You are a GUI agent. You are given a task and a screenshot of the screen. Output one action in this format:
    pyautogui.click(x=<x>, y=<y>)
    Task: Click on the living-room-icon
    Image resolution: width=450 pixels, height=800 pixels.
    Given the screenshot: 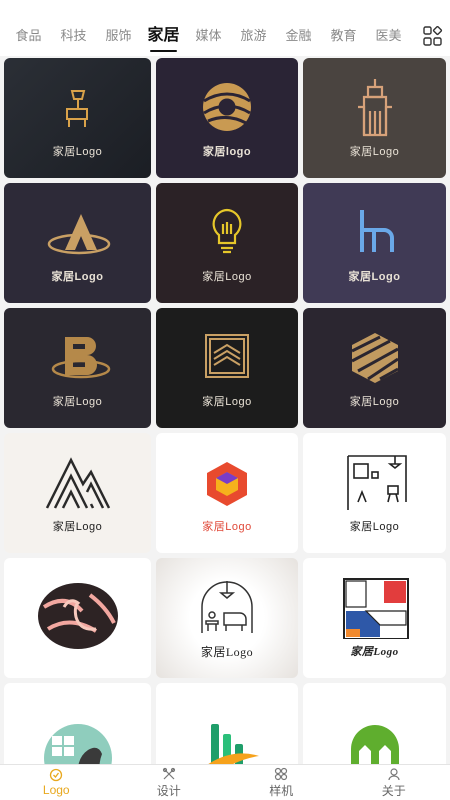 What is the action you would take?
    pyautogui.click(x=227, y=606)
    